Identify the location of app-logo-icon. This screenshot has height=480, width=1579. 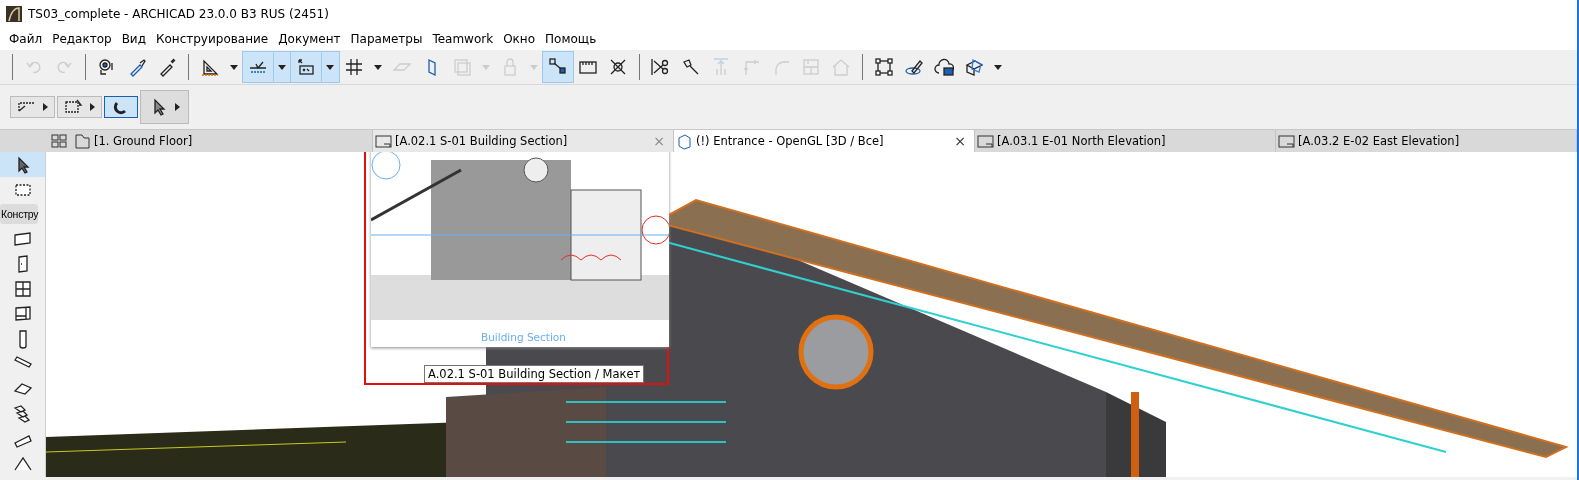
(14, 14).